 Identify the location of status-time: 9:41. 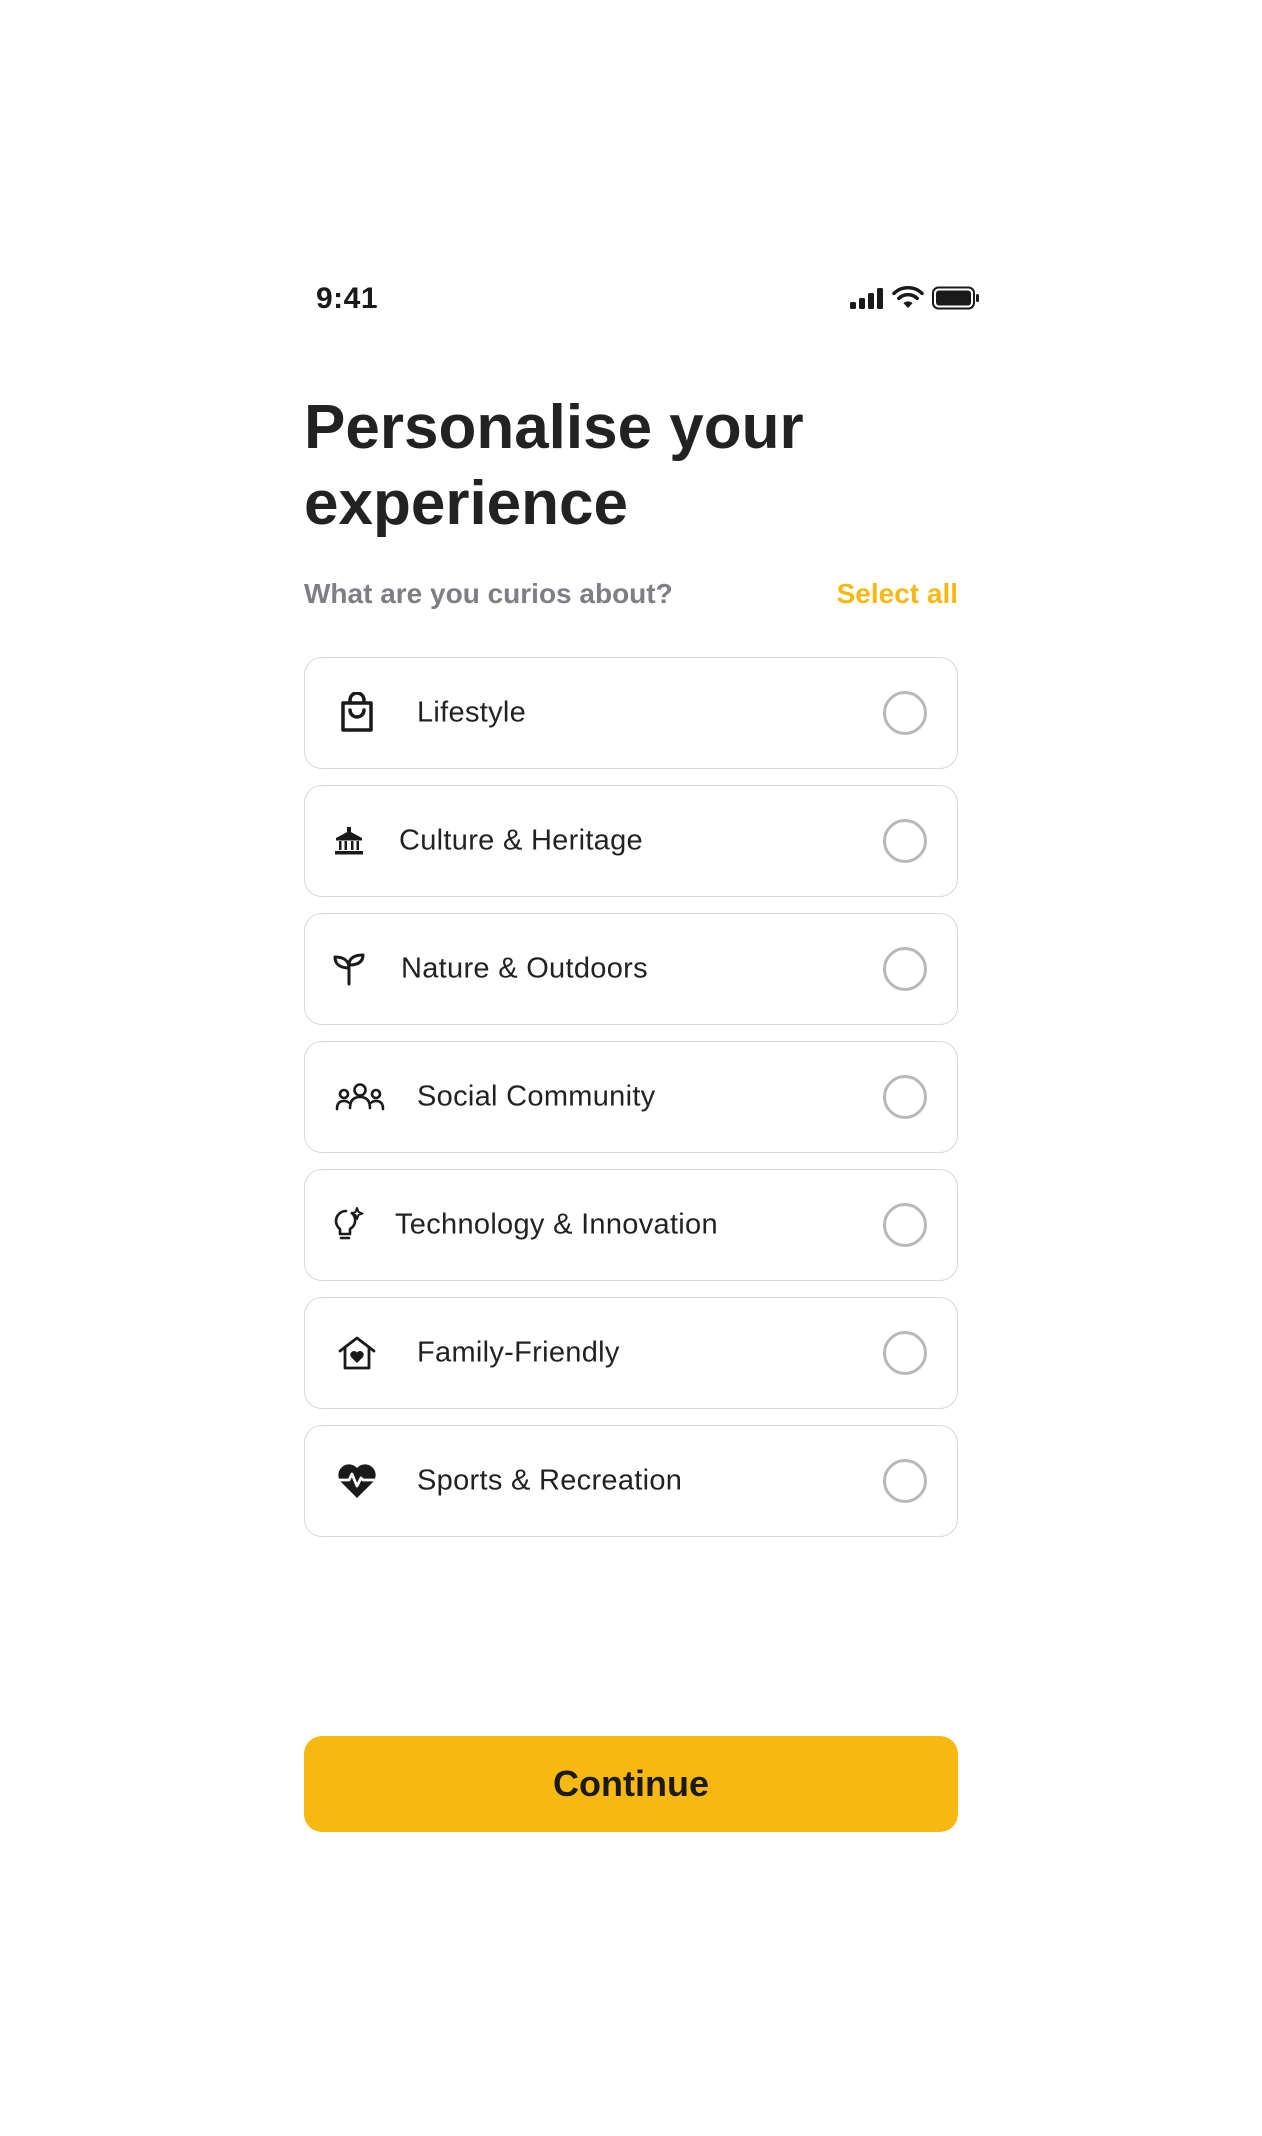
(347, 298).